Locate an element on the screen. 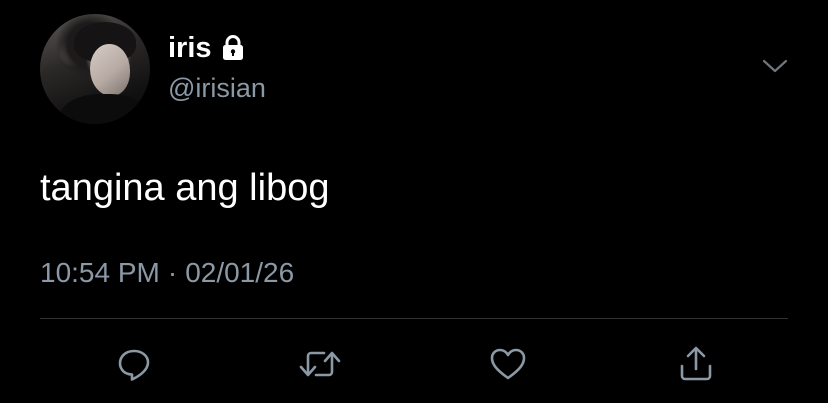 The height and width of the screenshot is (403, 828). tweet-date: 02/01/26 is located at coordinates (239, 272).